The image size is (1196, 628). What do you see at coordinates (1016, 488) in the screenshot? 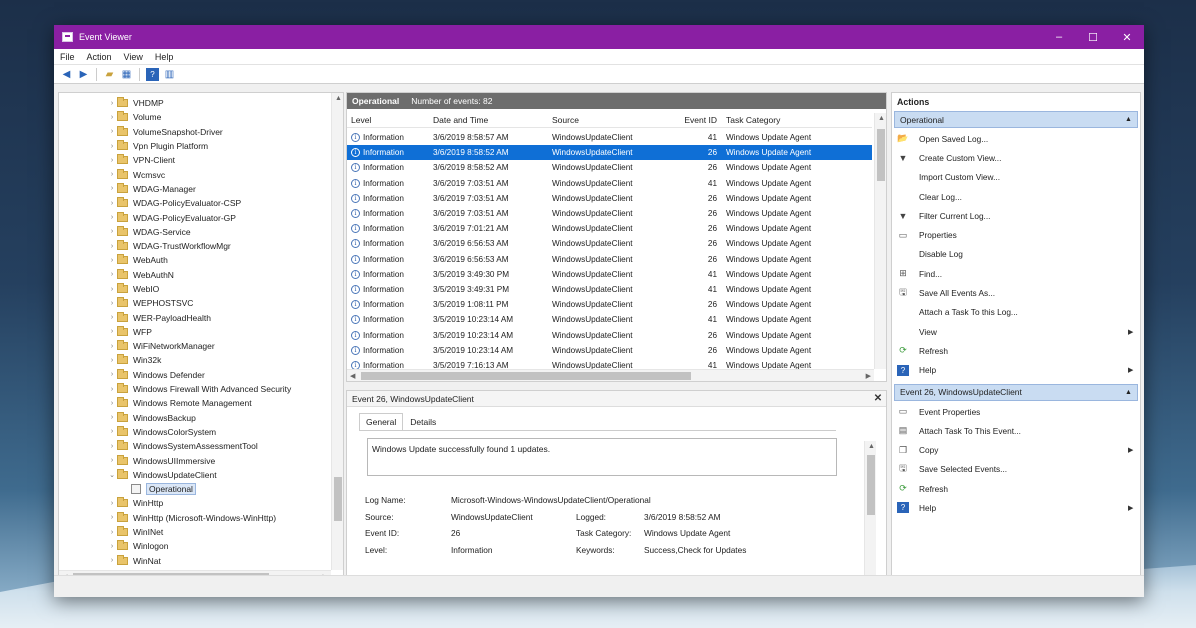
I see `action-item: ⟳ Refresh` at bounding box center [1016, 488].